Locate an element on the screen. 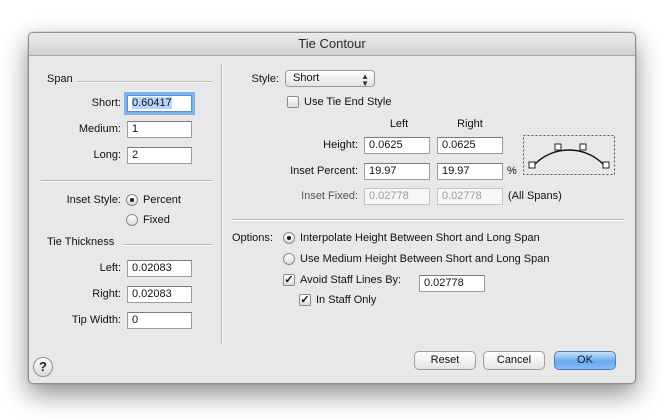 The height and width of the screenshot is (419, 663). use-medium-height-radio is located at coordinates (289, 259).